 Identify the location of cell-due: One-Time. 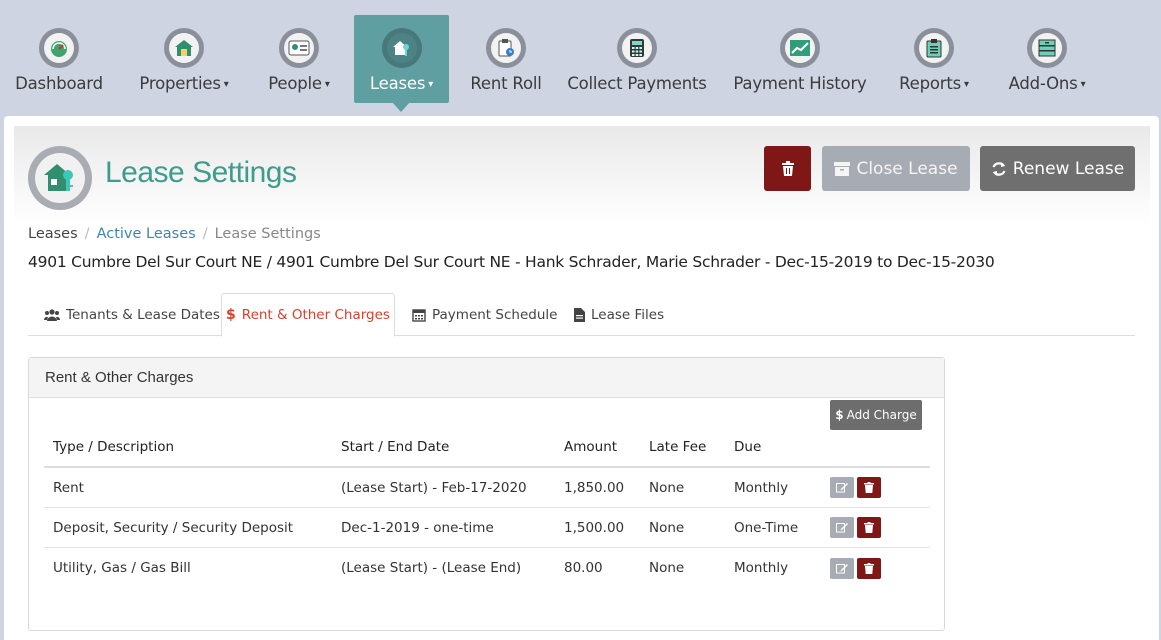
(766, 527).